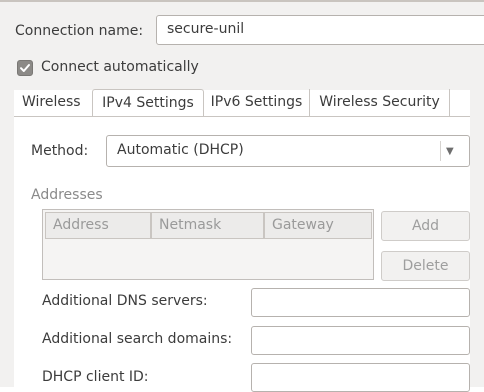  Describe the element at coordinates (360, 302) in the screenshot. I see `dns-servers-input` at that location.